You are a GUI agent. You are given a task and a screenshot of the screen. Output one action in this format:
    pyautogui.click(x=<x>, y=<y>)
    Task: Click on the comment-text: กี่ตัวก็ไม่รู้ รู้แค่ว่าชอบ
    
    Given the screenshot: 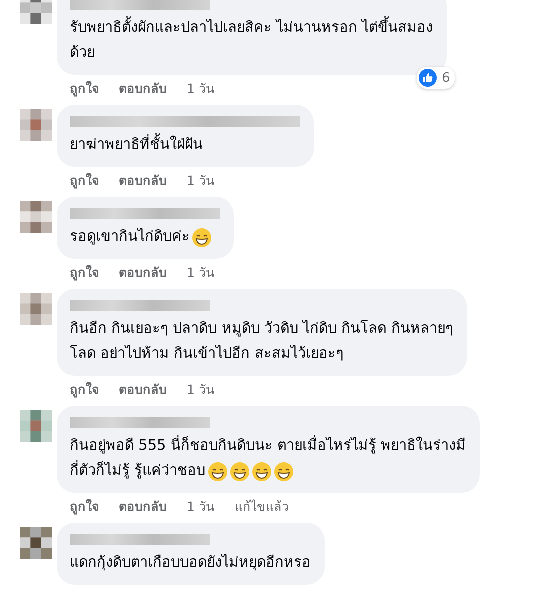 What is the action you would take?
    pyautogui.click(x=138, y=471)
    